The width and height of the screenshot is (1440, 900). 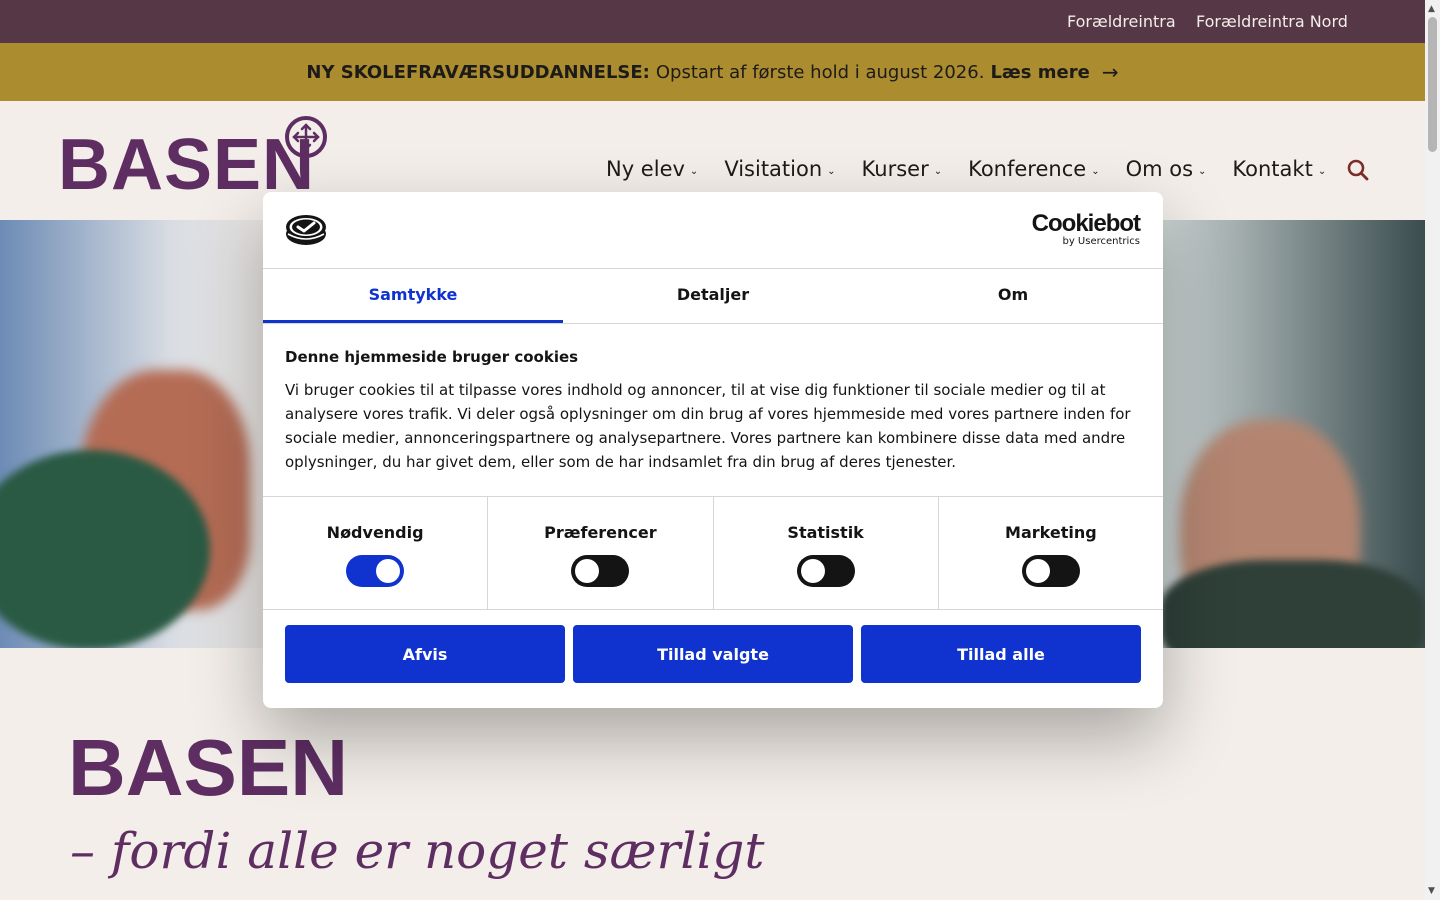 What do you see at coordinates (1001, 654) in the screenshot?
I see `allow-all-button: Tillad alle` at bounding box center [1001, 654].